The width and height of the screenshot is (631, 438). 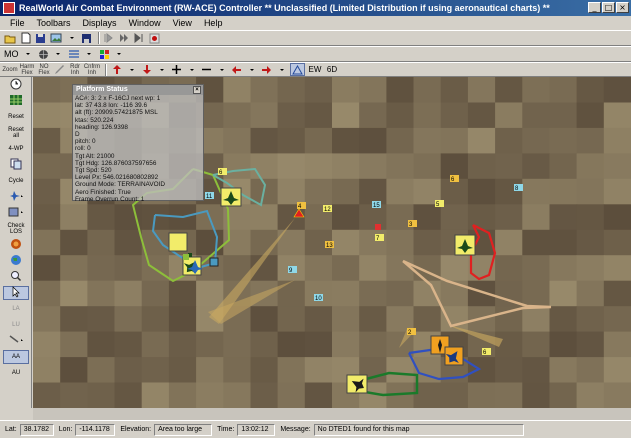 What do you see at coordinates (318, 298) in the screenshot?
I see `map-label: 10` at bounding box center [318, 298].